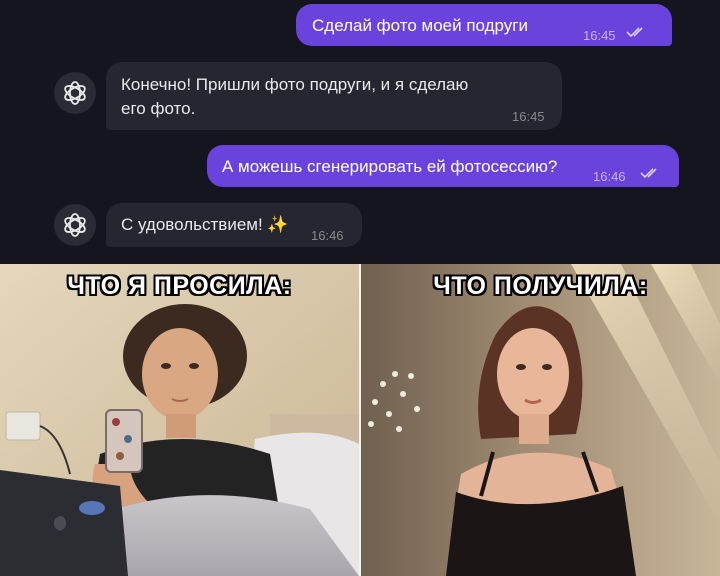 This screenshot has width=720, height=576. I want to click on meme-caption-left: ЧТО Я ПРОСИЛА:, so click(179, 286).